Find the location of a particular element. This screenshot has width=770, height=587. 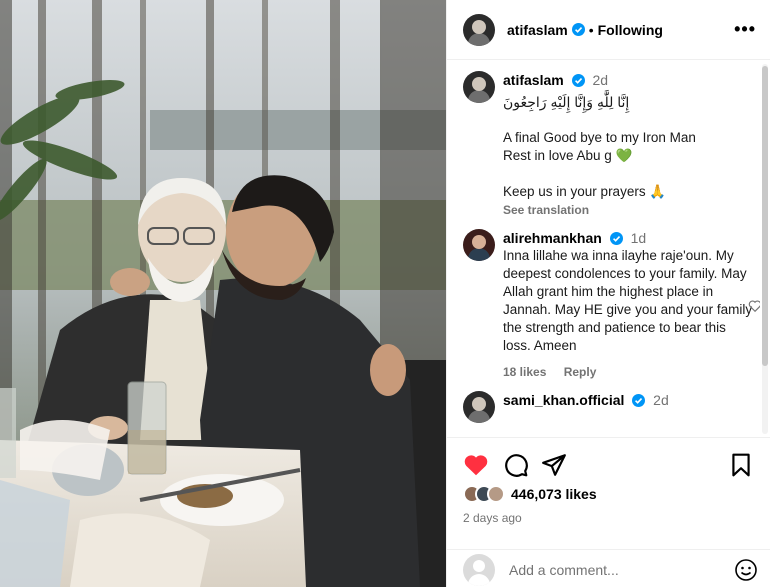

author-avatar is located at coordinates (479, 29).